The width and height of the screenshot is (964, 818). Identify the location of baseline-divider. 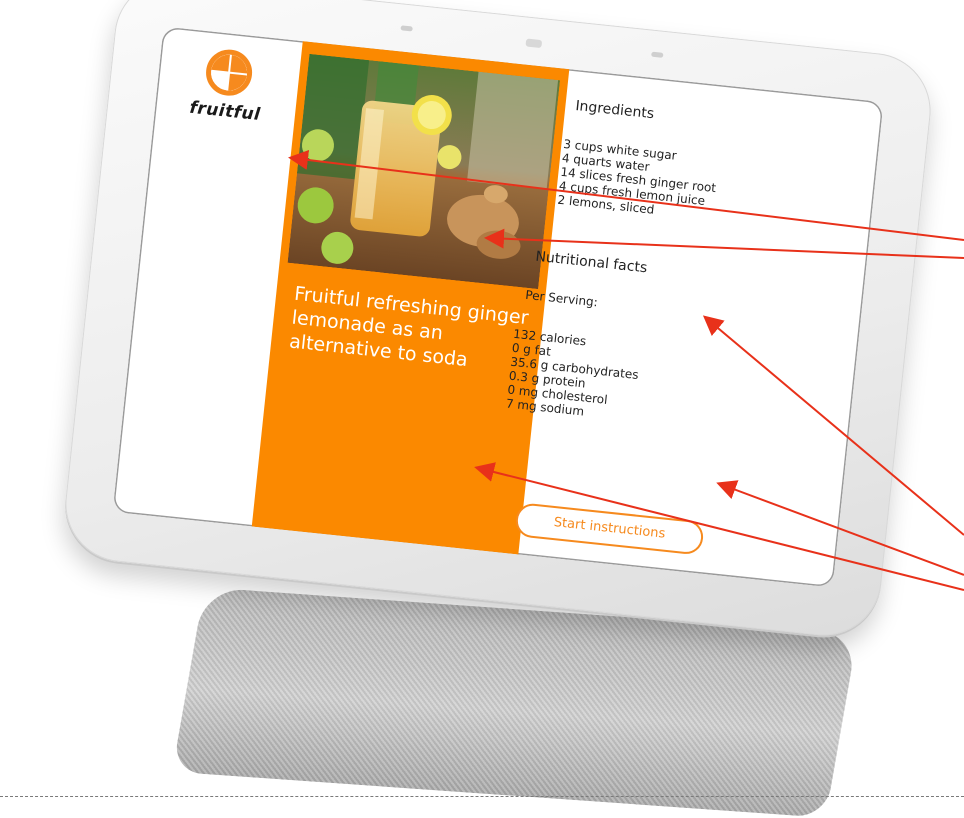
(482, 796).